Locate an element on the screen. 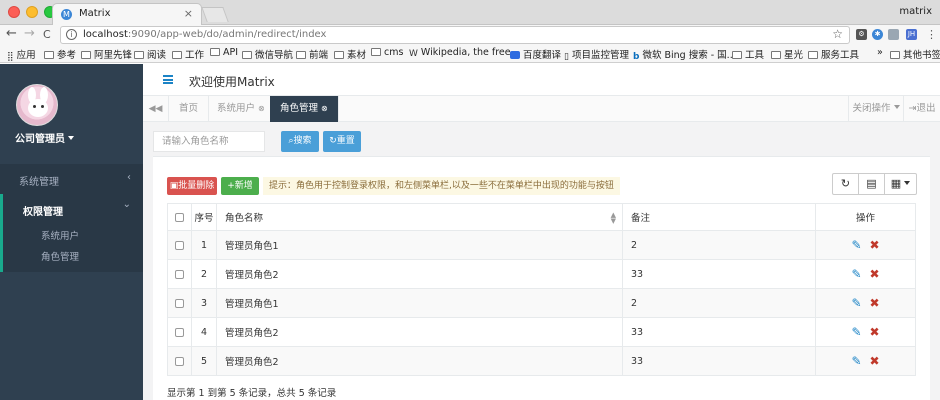 This screenshot has width=940, height=400. logout-button: ⇥退出 is located at coordinates (921, 109).